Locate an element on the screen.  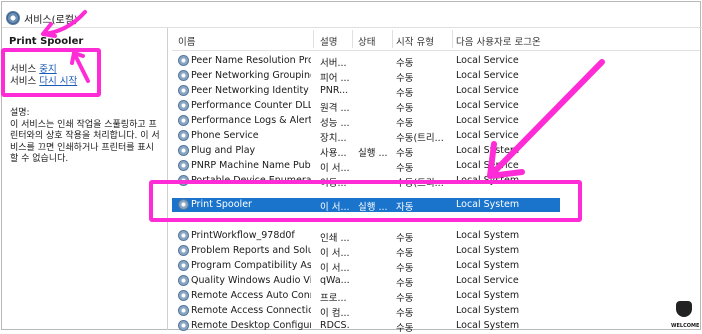
service-name-cell: Peer Networking Grouping is located at coordinates (251, 75).